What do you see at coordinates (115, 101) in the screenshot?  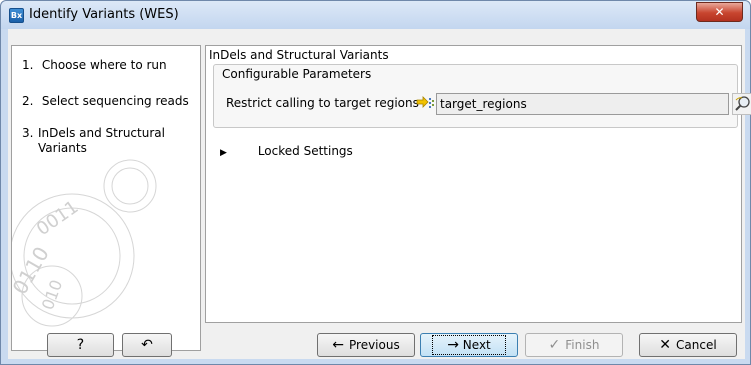 I see `step-label: Select sequencing reads` at bounding box center [115, 101].